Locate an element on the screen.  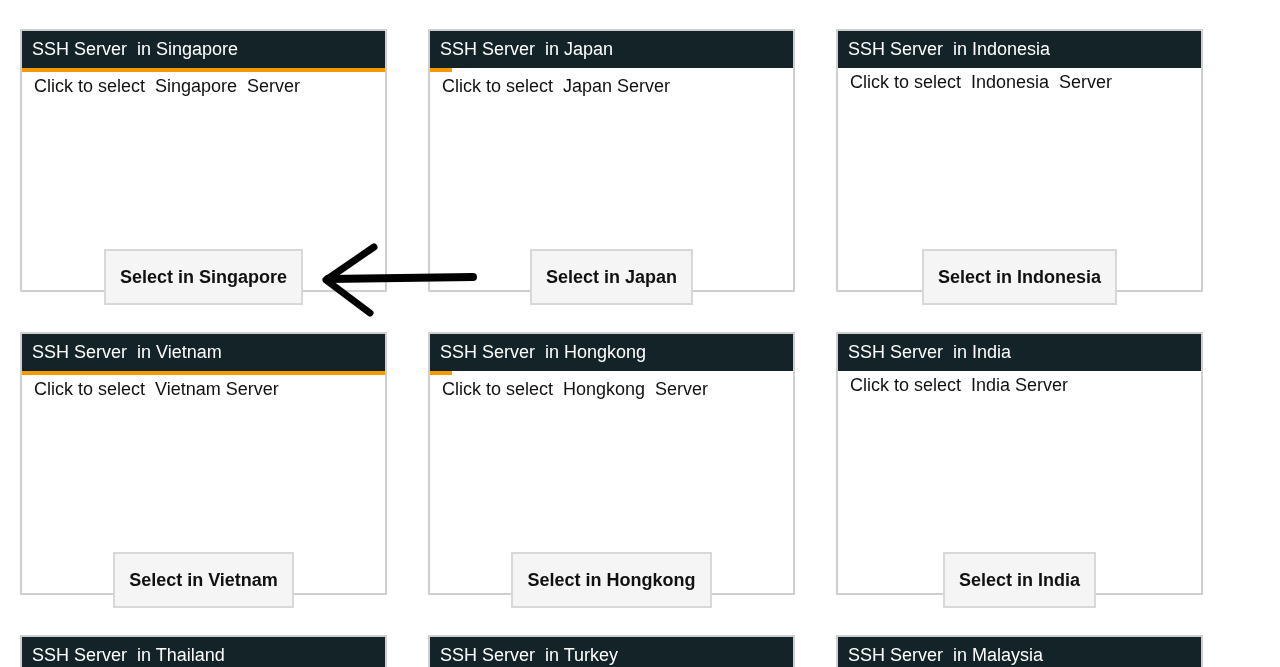
card-title: SSH Server in Vietnam is located at coordinates (203, 352).